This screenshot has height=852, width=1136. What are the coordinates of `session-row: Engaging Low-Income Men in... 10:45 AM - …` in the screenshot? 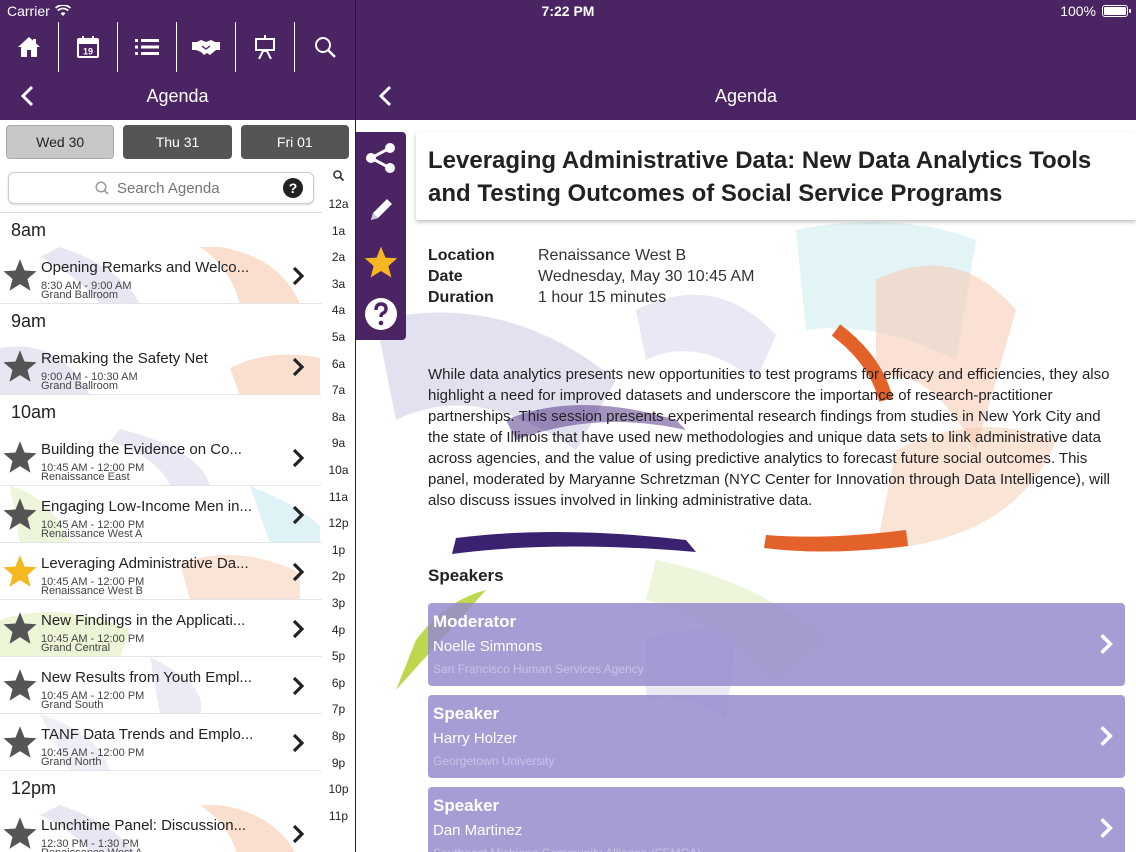 It's located at (161, 514).